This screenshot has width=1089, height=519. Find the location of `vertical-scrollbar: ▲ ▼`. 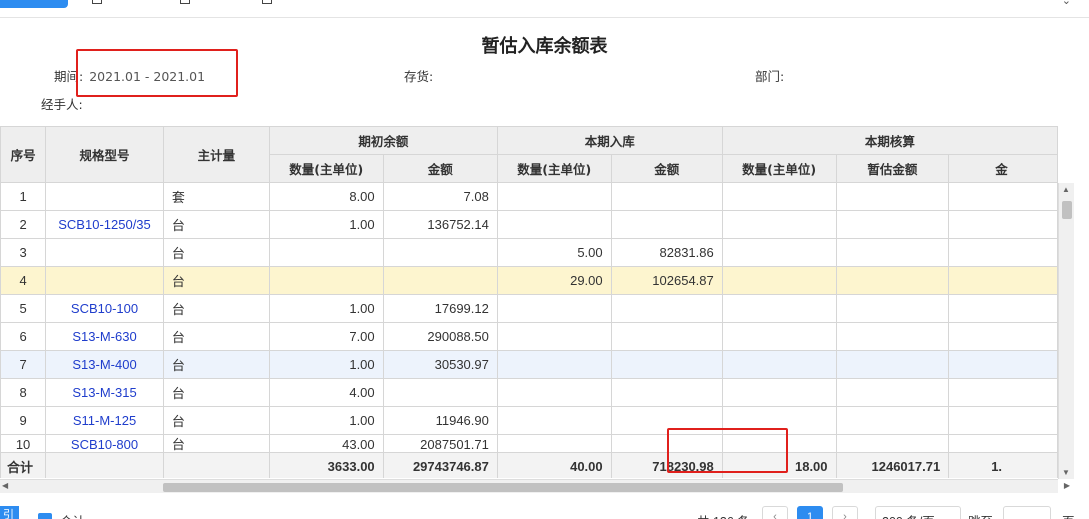

vertical-scrollbar: ▲ ▼ is located at coordinates (1066, 331).